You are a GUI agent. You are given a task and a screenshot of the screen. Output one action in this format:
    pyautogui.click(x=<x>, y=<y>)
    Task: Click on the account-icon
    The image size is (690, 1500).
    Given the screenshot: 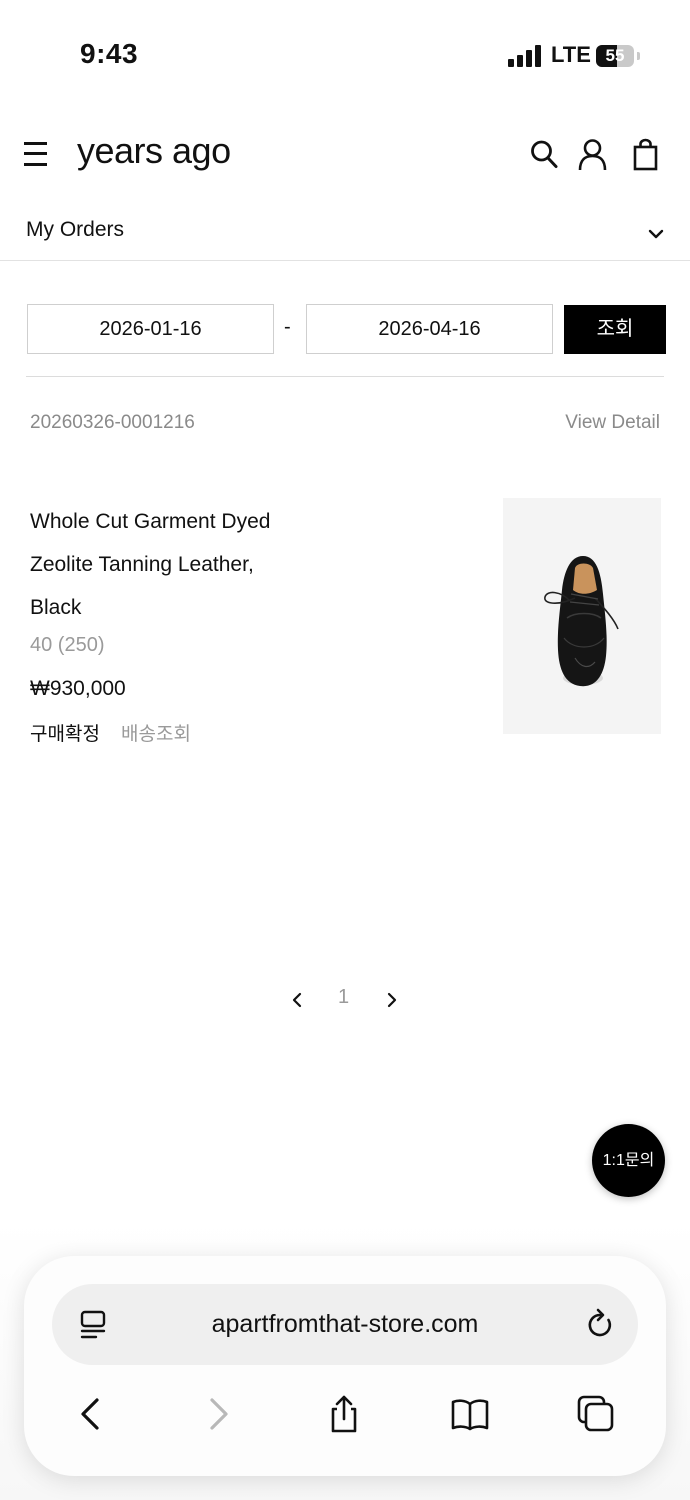 What is the action you would take?
    pyautogui.click(x=593, y=155)
    